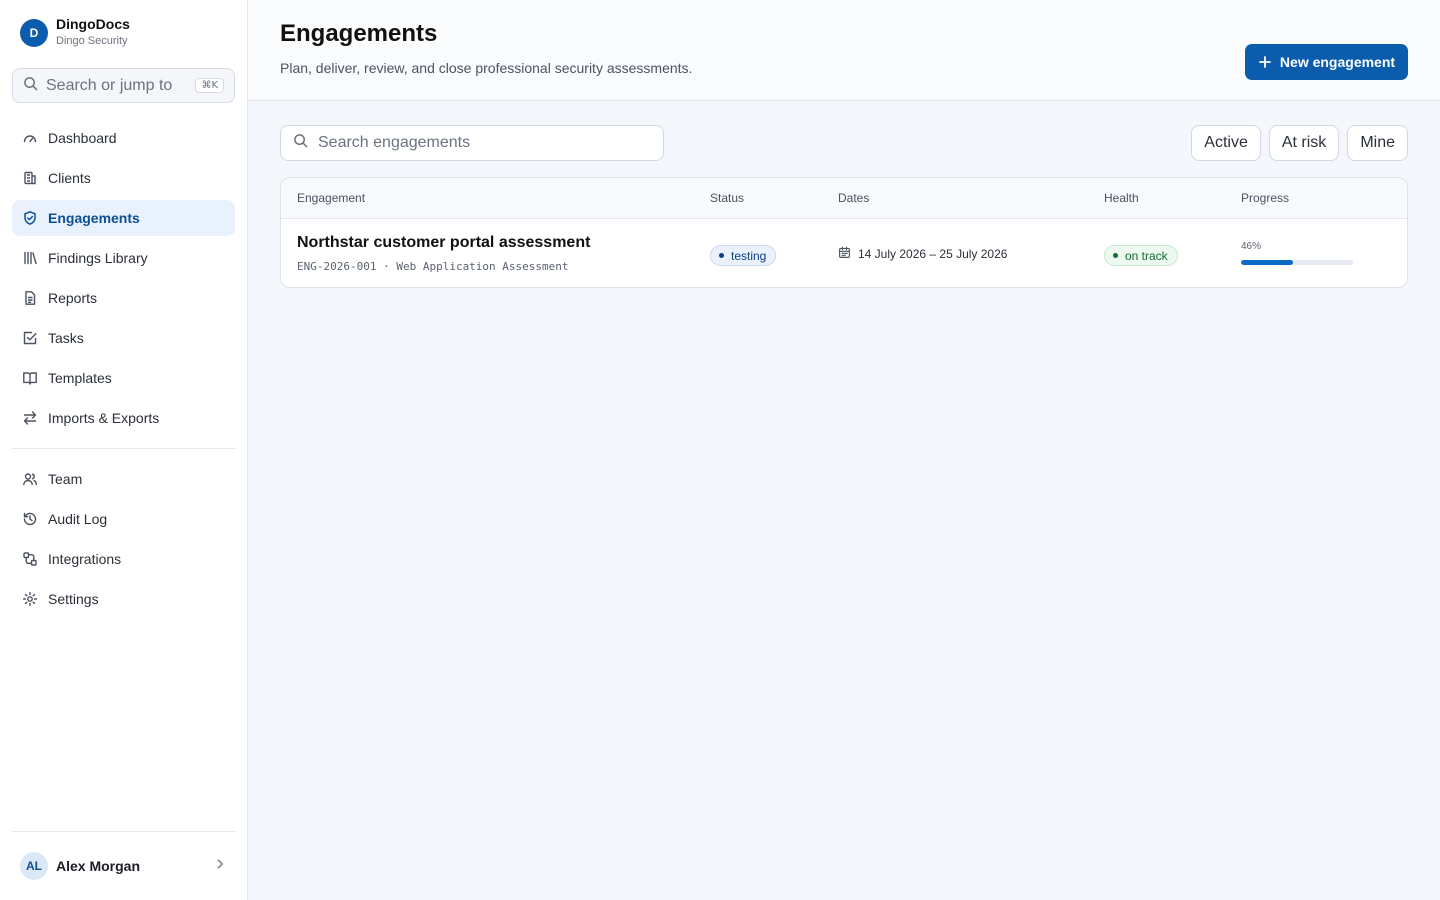 The width and height of the screenshot is (1440, 900). Describe the element at coordinates (78, 519) in the screenshot. I see `sidebar-item-label: Audit Log` at that location.